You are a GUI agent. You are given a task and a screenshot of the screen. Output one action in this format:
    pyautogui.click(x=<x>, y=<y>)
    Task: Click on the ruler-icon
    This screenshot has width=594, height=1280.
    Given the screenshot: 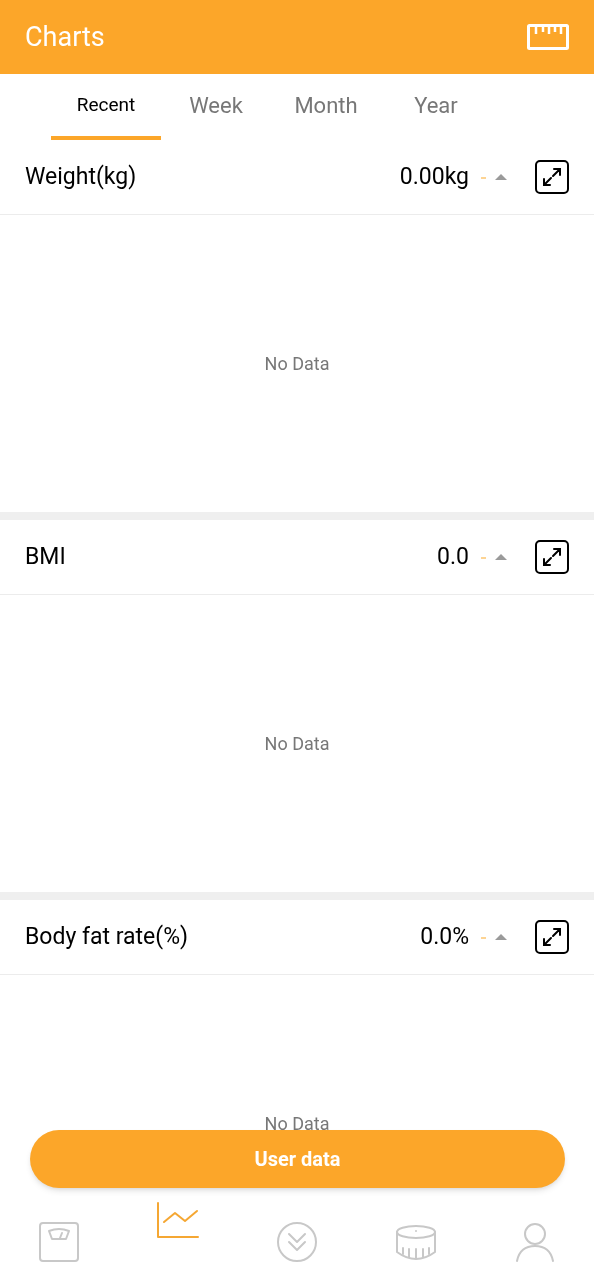 What is the action you would take?
    pyautogui.click(x=548, y=37)
    